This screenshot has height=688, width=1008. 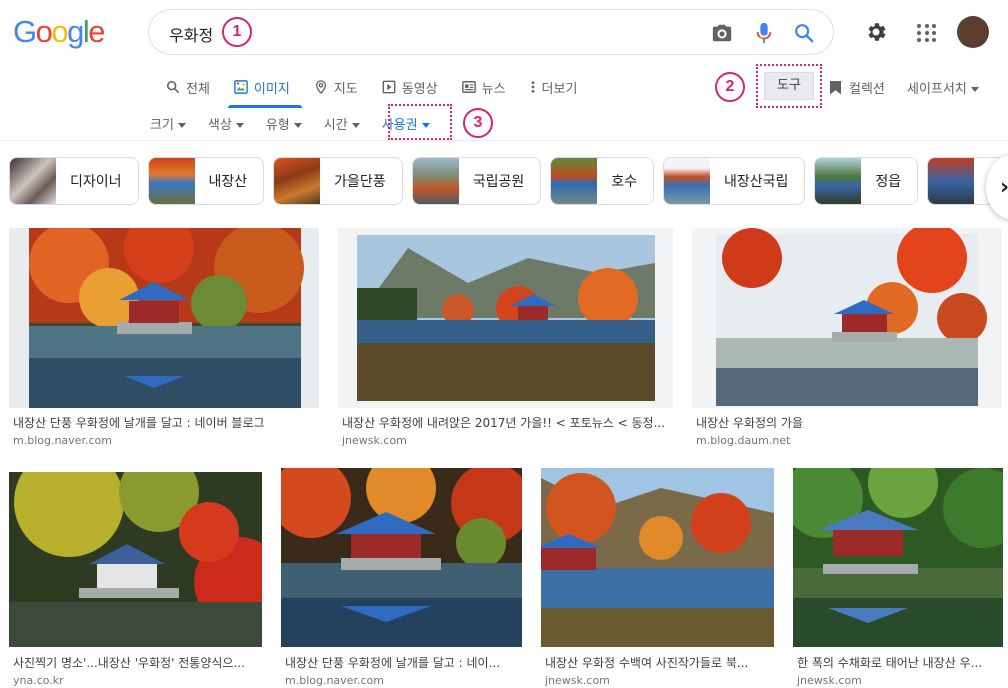 What do you see at coordinates (96, 31) in the screenshot?
I see `logo-letter: e` at bounding box center [96, 31].